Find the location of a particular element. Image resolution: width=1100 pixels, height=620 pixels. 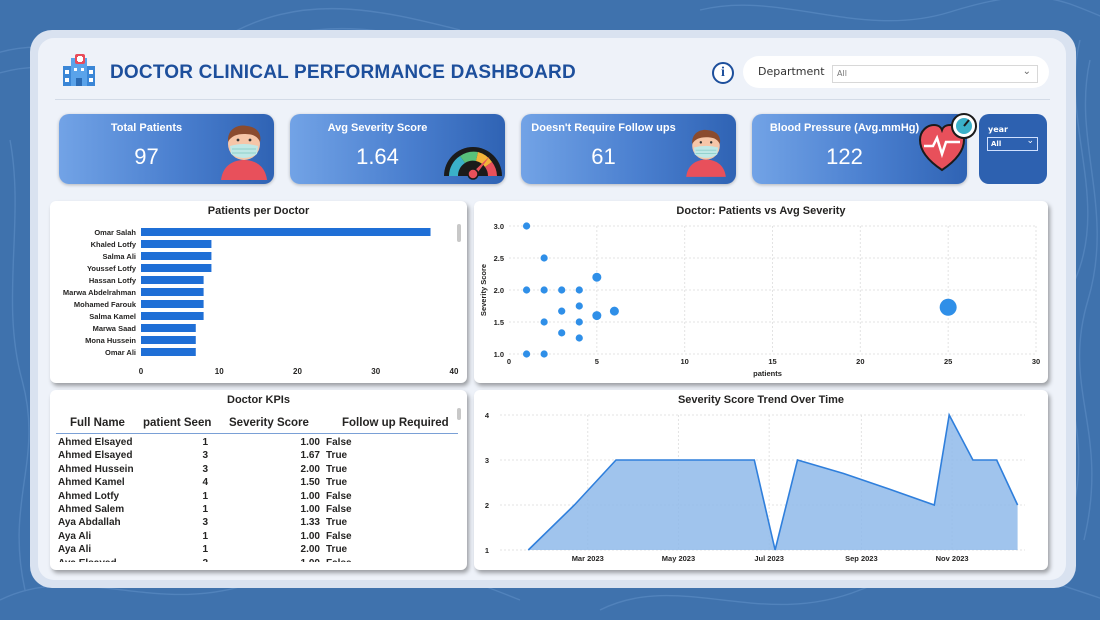

cell-full-name: Ahmed Hussein is located at coordinates (96, 469).